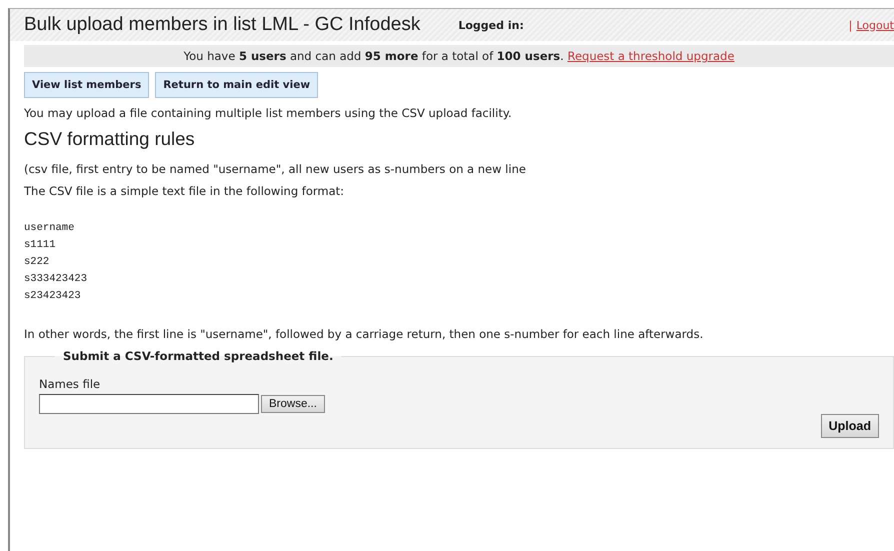 The image size is (894, 551). I want to click on field-label: Names file, so click(69, 384).